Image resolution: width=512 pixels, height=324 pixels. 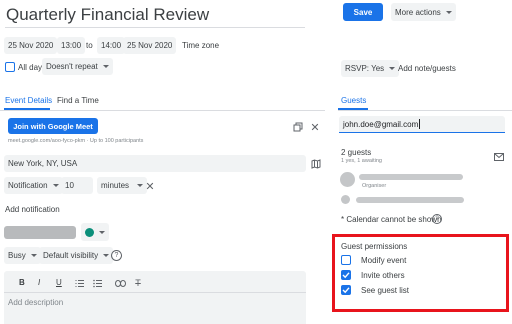 What do you see at coordinates (138, 283) in the screenshot?
I see `clear-format-icon: T` at bounding box center [138, 283].